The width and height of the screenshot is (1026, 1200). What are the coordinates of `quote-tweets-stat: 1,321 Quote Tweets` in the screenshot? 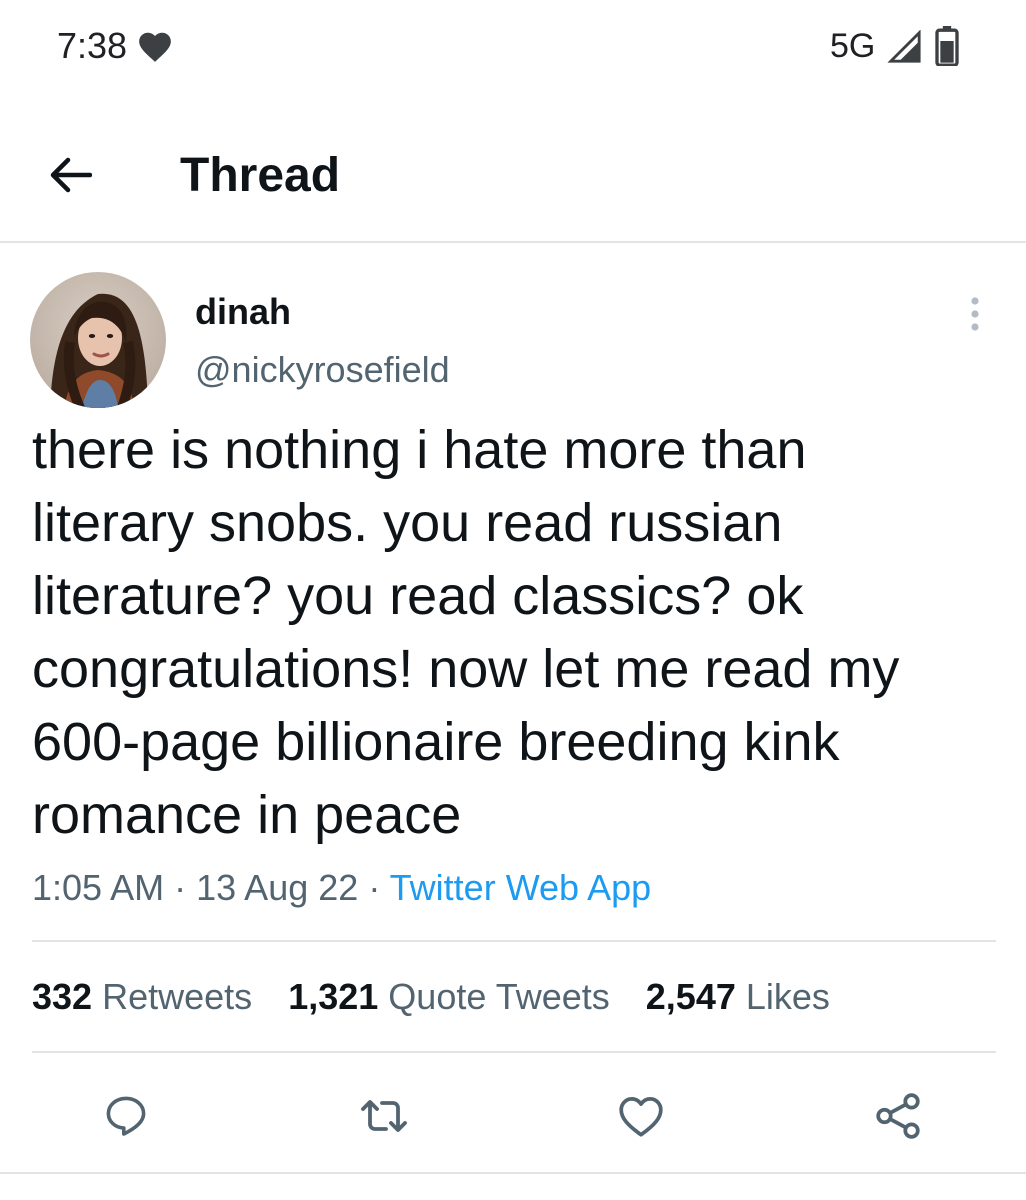 It's located at (449, 996).